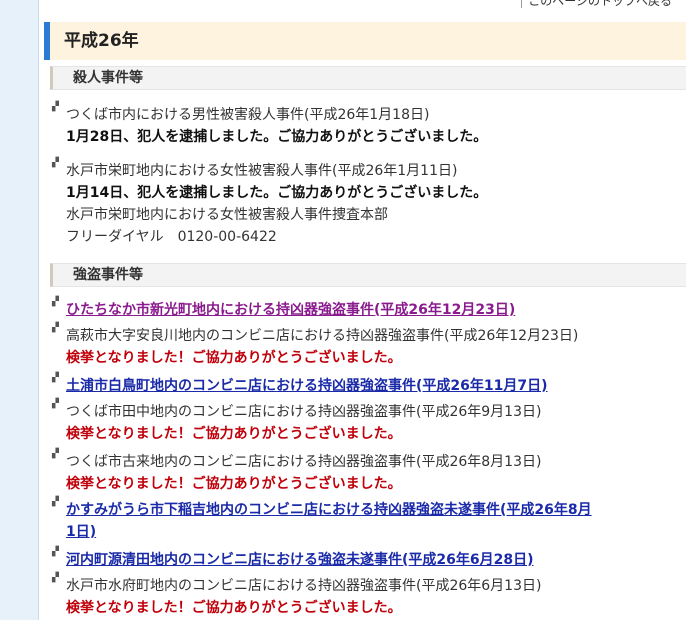 The image size is (686, 620). I want to click on investigation-hq-text: 水戸市栄町地内における女性被害殺人事件捜査本部, so click(227, 215).